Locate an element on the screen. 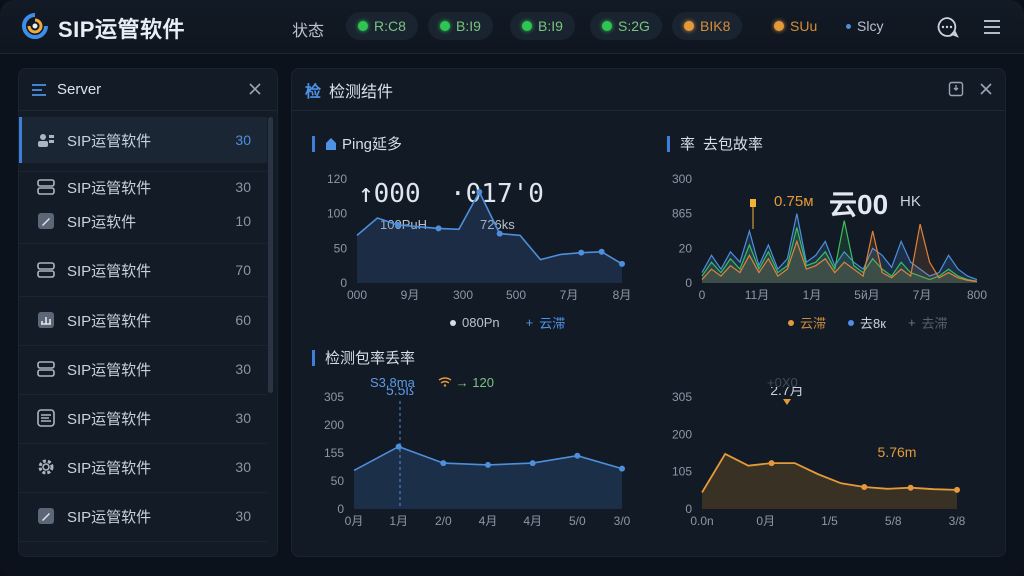  flag-marker is located at coordinates (753, 203).